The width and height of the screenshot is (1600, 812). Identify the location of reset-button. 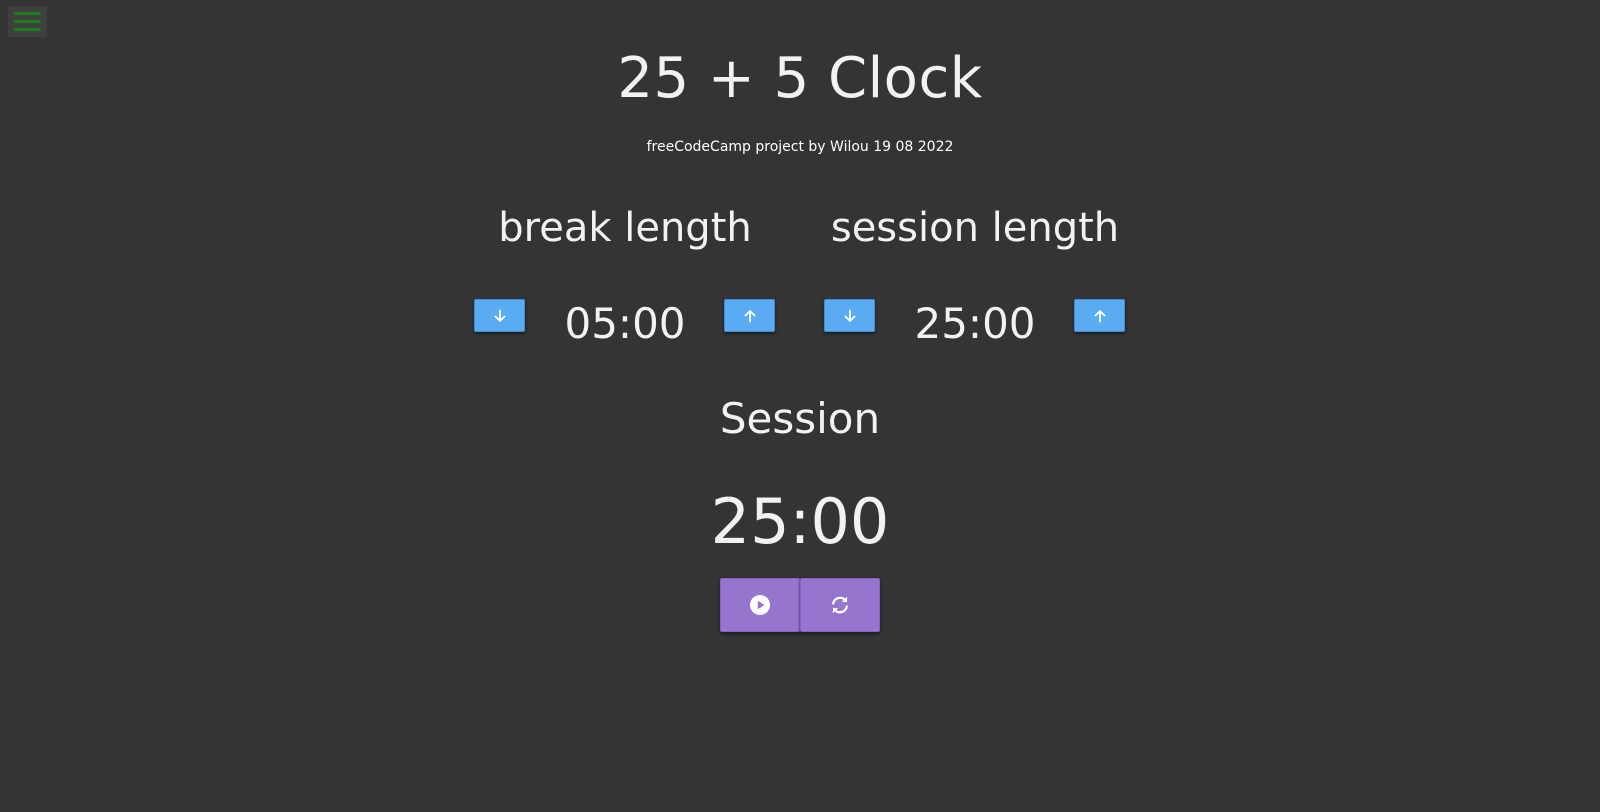
(840, 605).